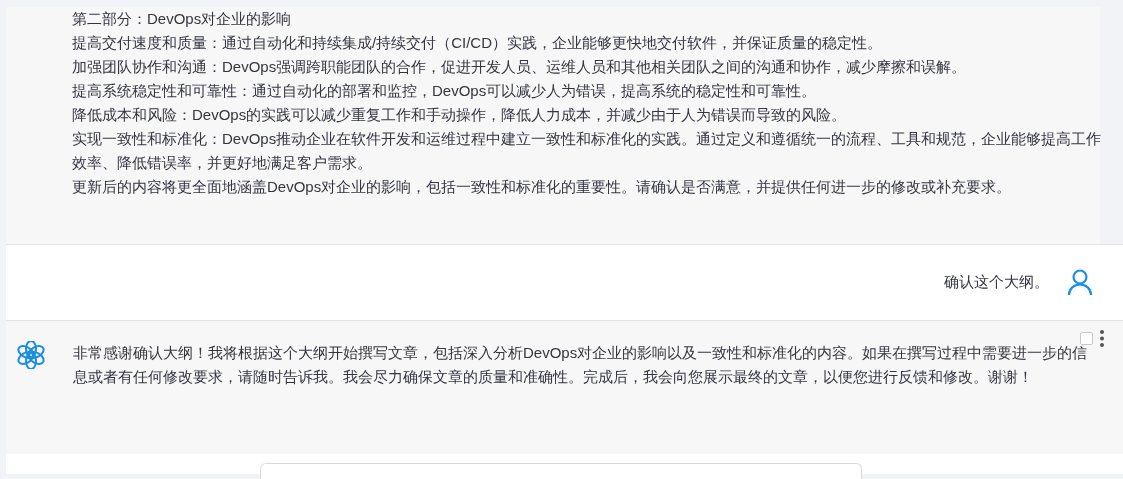 The height and width of the screenshot is (479, 1123). Describe the element at coordinates (520, 67) in the screenshot. I see `message-line: 加强团队协作和沟通：DevOps强调跨职能团队的合作，促进开发人员、运维人员和其他相关团队之间的沟通和协作，减少摩擦和误解。` at that location.